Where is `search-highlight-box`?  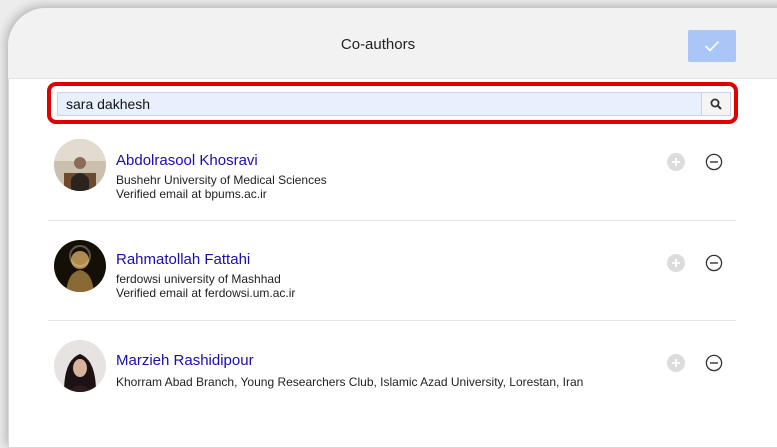
search-highlight-box is located at coordinates (392, 103).